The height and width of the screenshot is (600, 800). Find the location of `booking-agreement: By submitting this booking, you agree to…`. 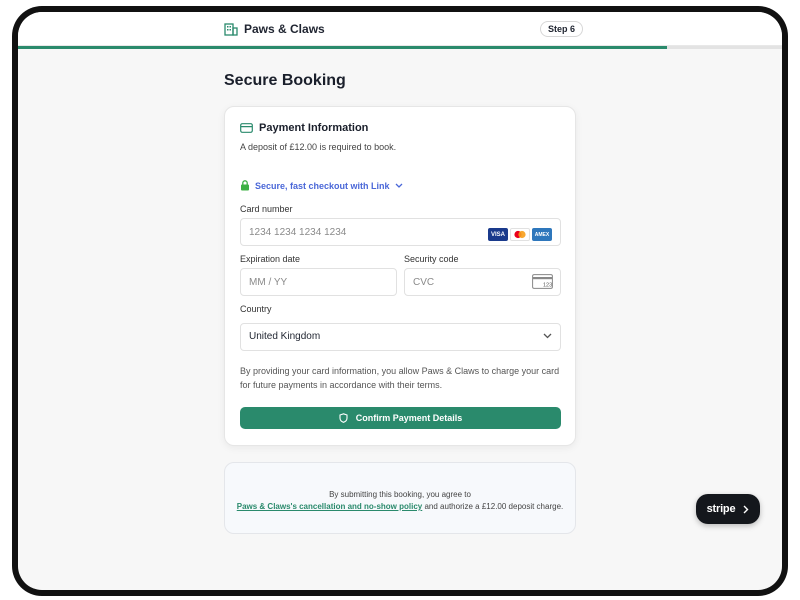

booking-agreement: By submitting this booking, you agree to… is located at coordinates (400, 498).